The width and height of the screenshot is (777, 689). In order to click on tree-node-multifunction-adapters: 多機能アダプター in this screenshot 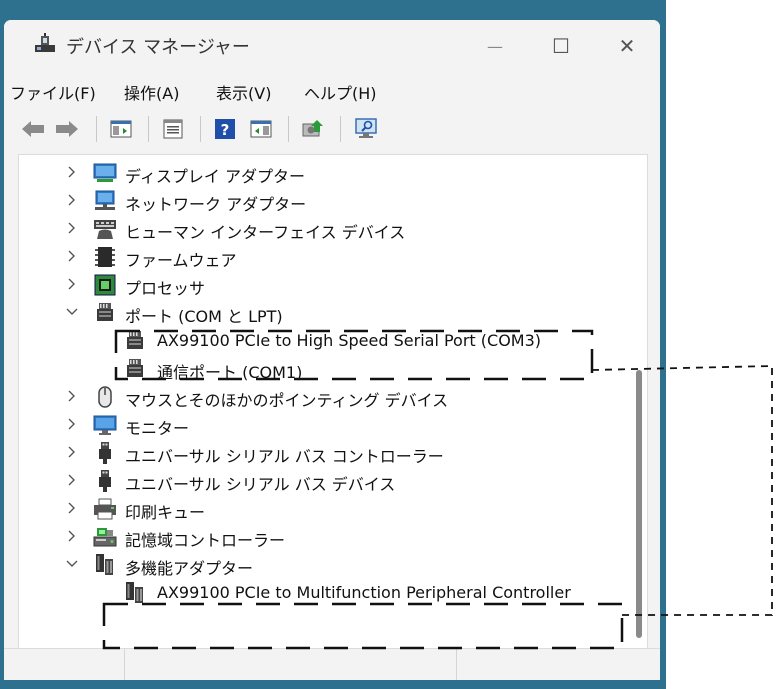, I will do `click(333, 565)`.